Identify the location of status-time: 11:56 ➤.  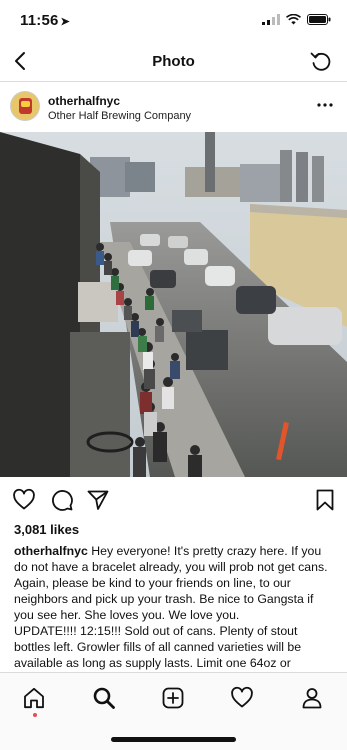
(45, 20).